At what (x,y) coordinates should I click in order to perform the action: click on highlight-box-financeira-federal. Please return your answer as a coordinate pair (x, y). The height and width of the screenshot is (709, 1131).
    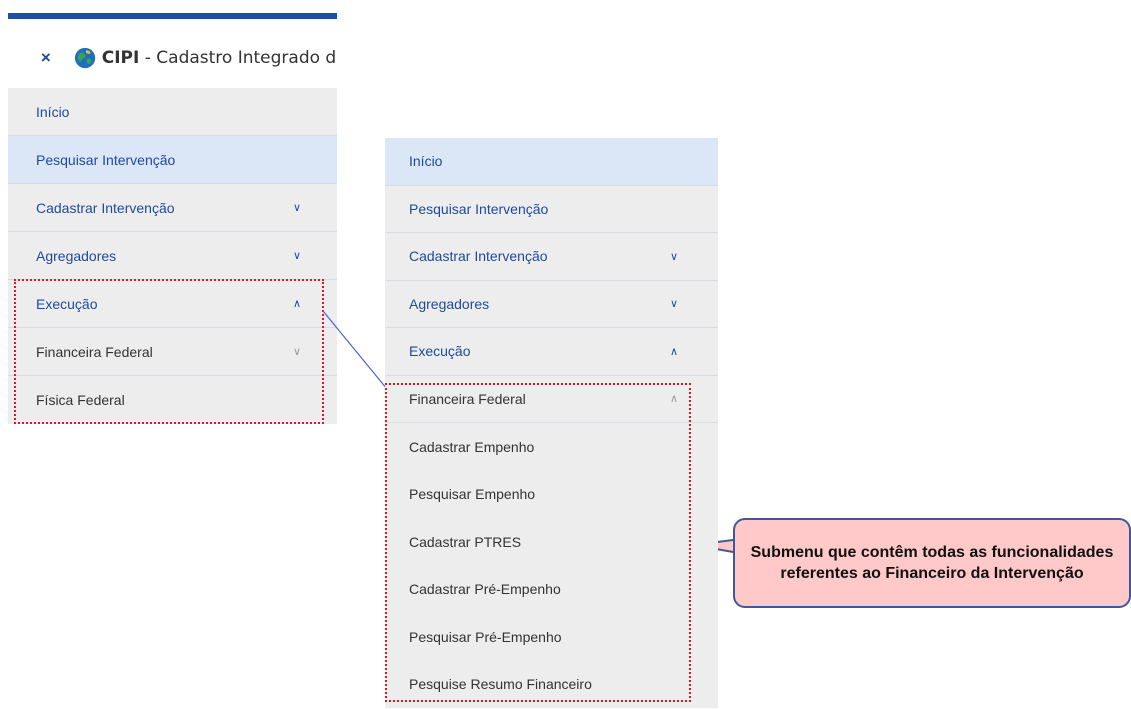
    Looking at the image, I should click on (538, 542).